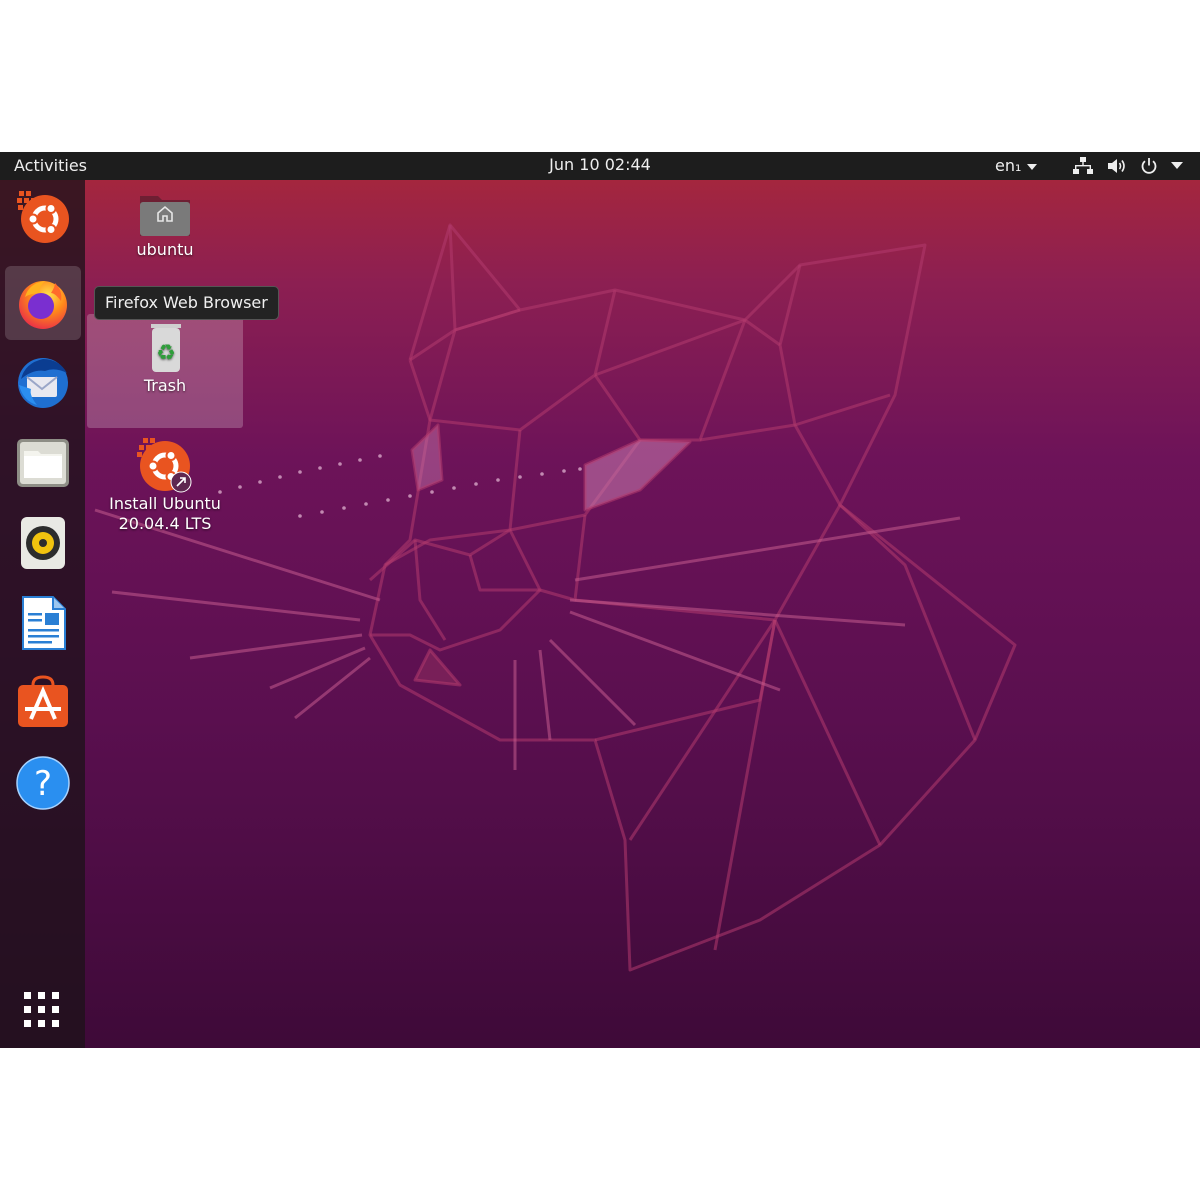 This screenshot has width=1200, height=1200. What do you see at coordinates (1032, 166) in the screenshot?
I see `chevron-down-icon` at bounding box center [1032, 166].